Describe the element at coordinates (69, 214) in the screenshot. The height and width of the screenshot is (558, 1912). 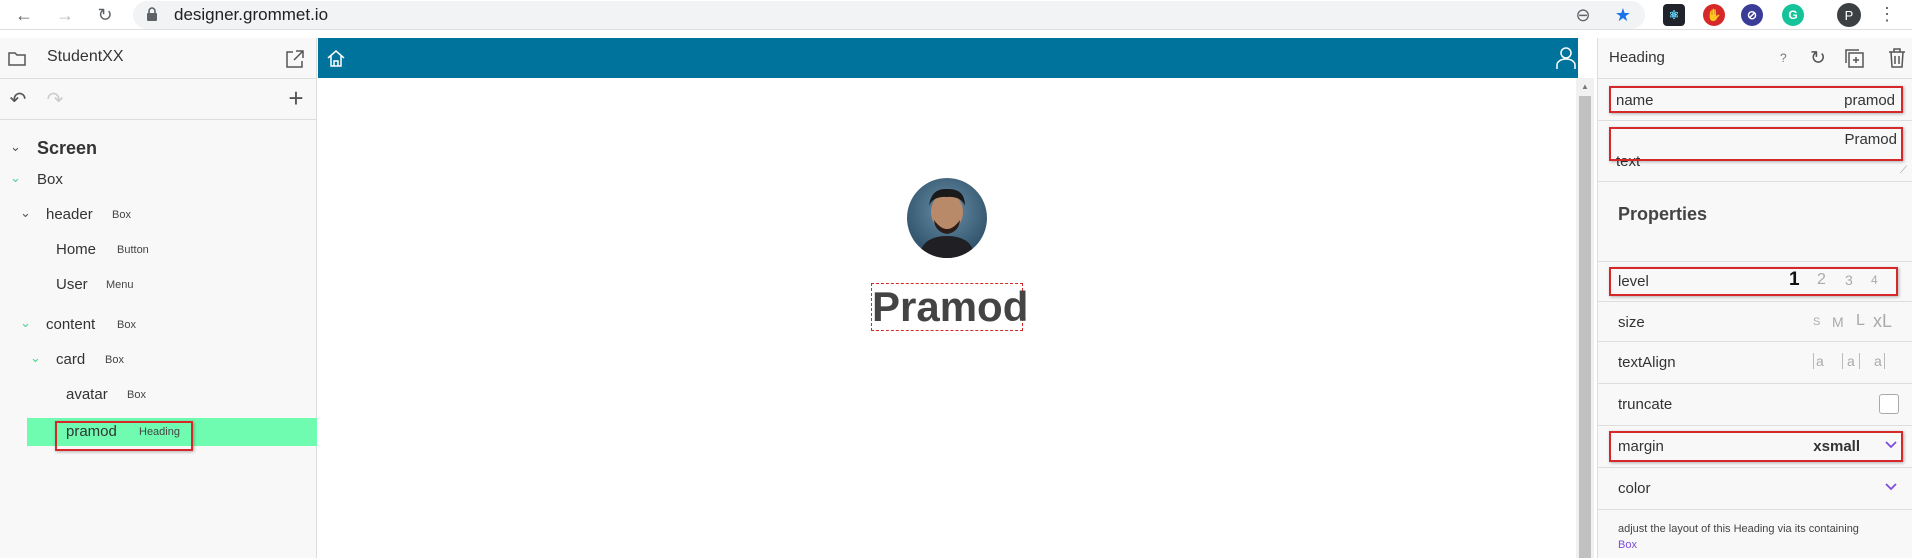
I see `tree-item-name: header` at that location.